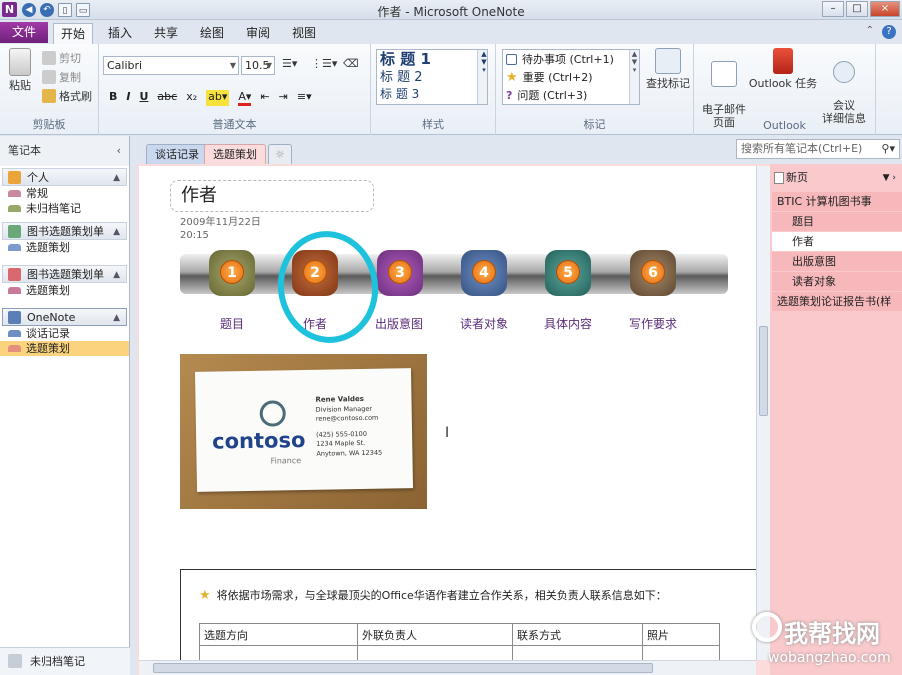 Image resolution: width=902 pixels, height=675 pixels. What do you see at coordinates (20, 70) in the screenshot?
I see `paste-button: 粘贴` at bounding box center [20, 70].